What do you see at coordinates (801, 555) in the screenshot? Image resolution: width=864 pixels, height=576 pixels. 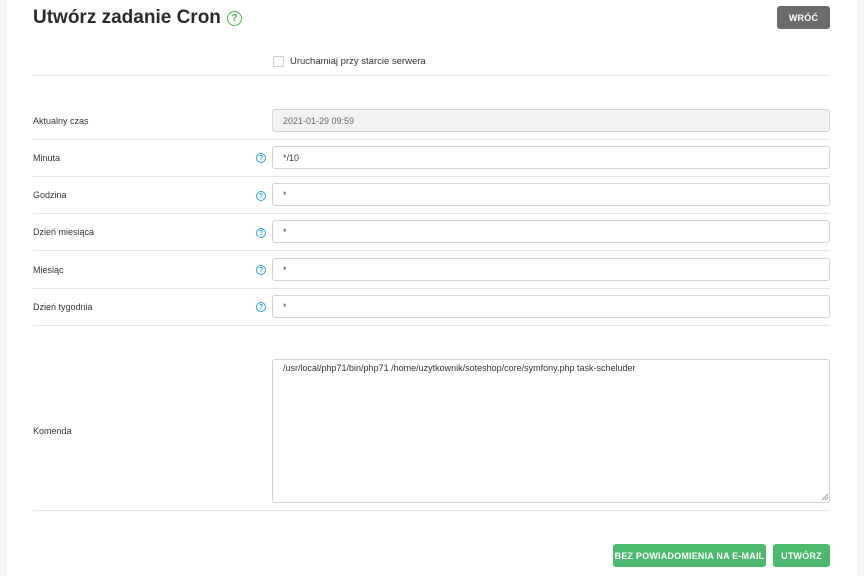 I see `create-button: UTWÓRZ` at bounding box center [801, 555].